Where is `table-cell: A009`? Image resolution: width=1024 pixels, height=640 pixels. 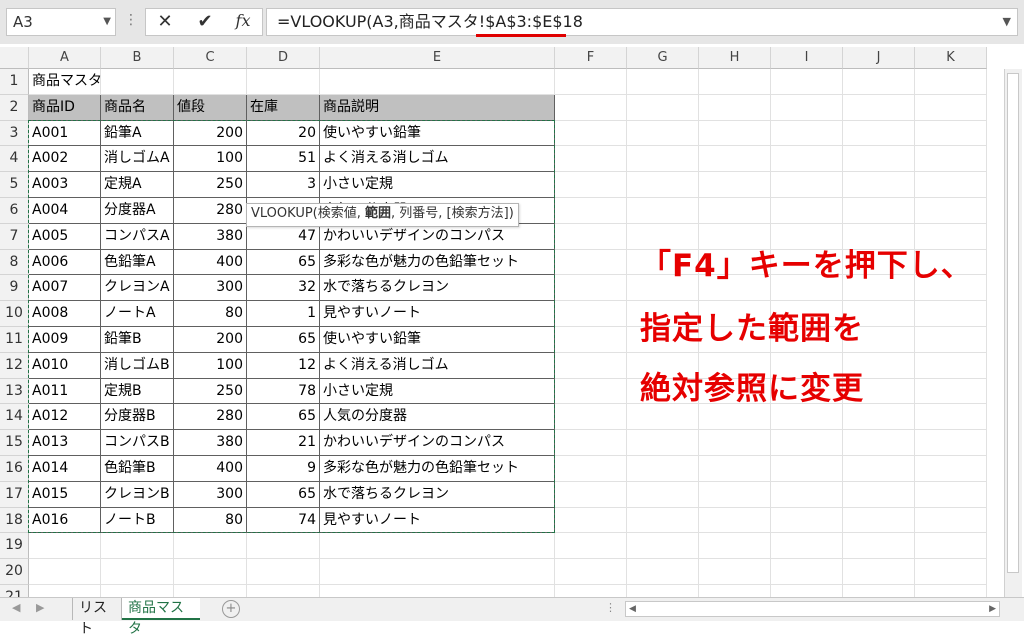
table-cell: A009 is located at coordinates (65, 340).